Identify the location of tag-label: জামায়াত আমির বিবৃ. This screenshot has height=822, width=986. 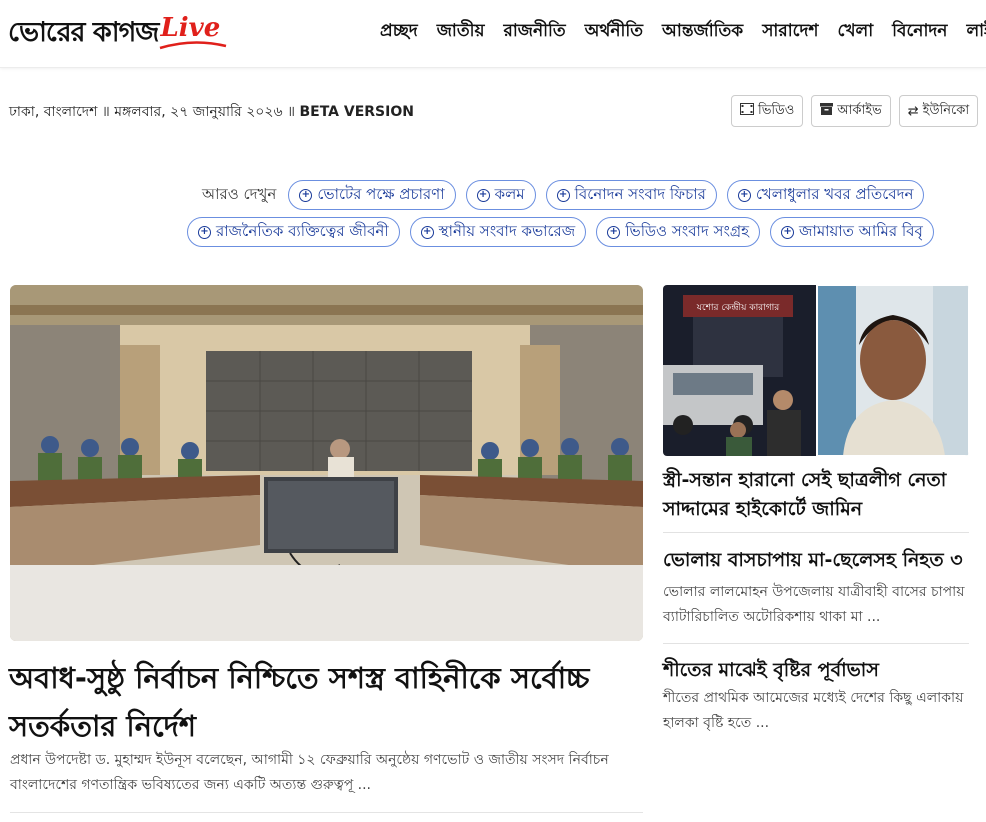
(861, 230).